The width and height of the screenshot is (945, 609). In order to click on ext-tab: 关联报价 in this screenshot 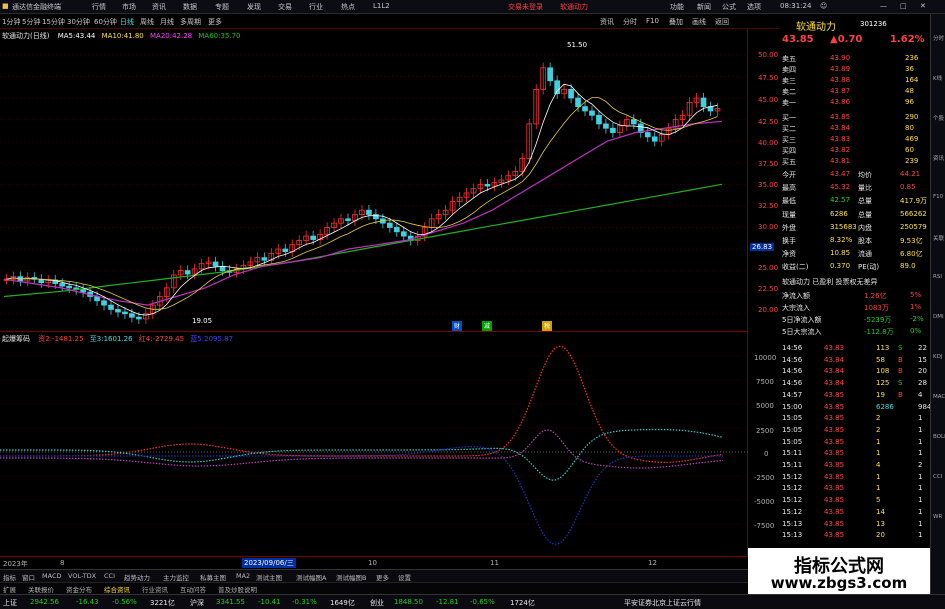, I will do `click(41, 589)`.